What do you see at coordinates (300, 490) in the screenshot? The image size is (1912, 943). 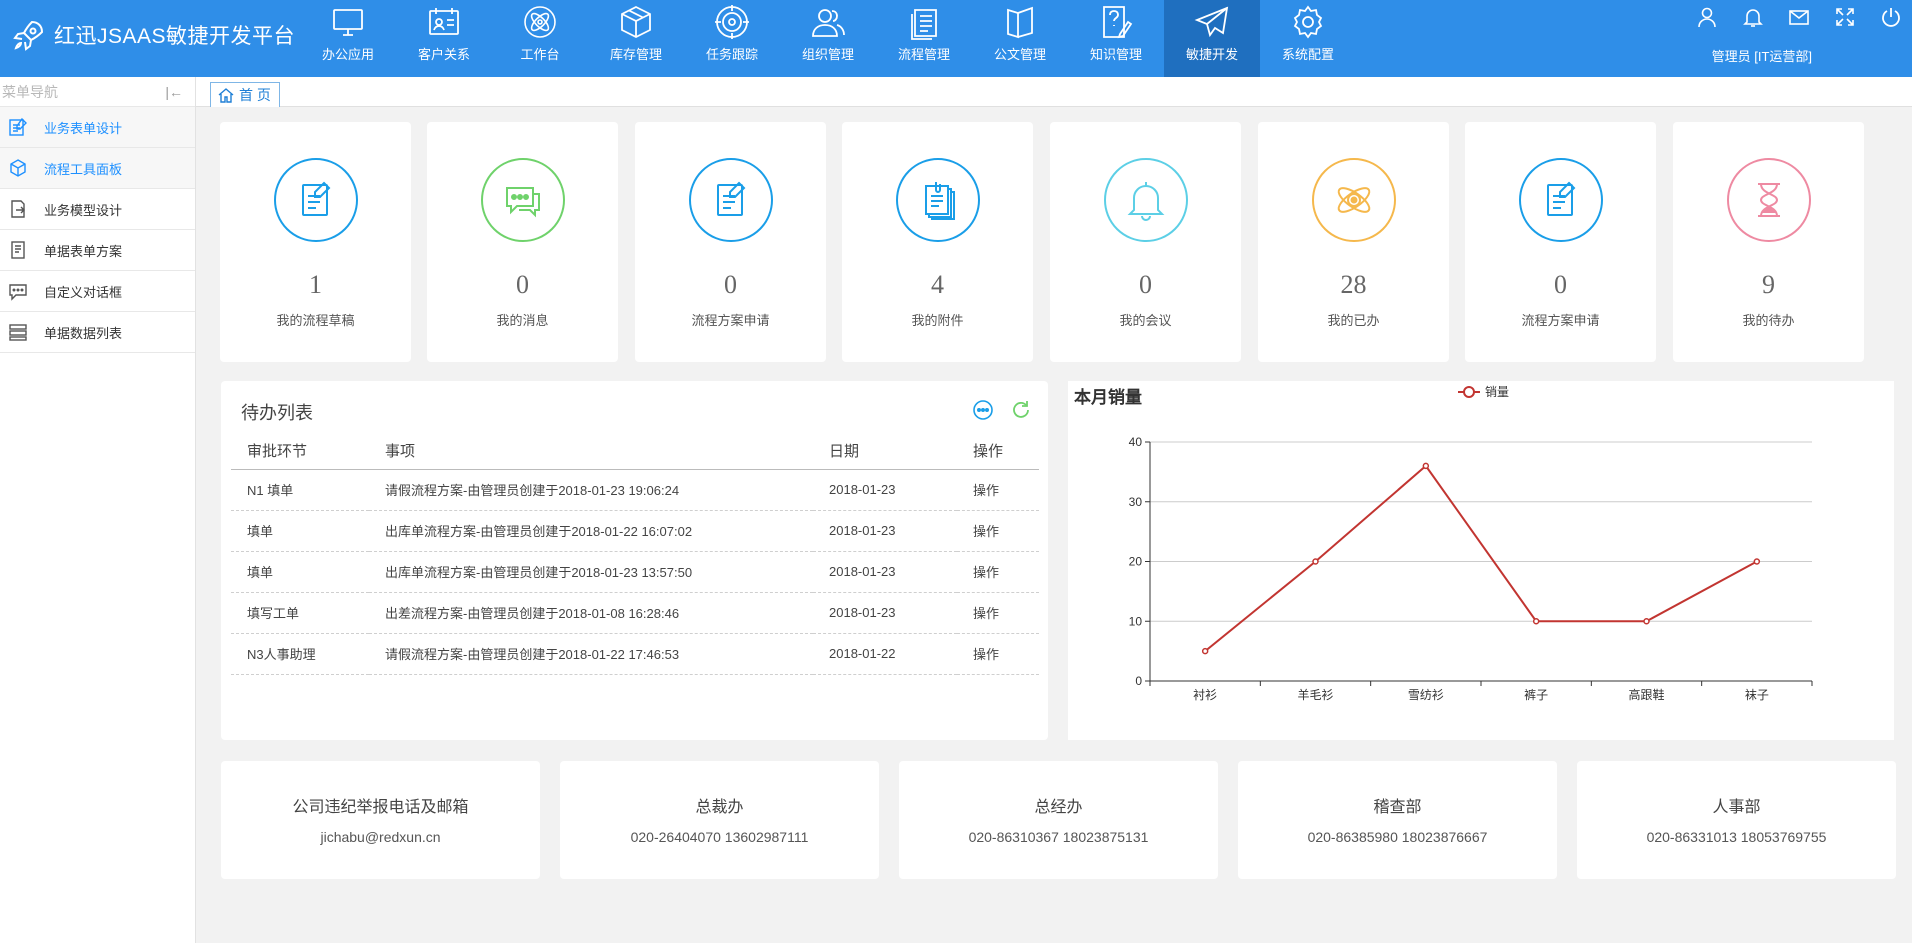 I see `cell-stage: N1 填单` at bounding box center [300, 490].